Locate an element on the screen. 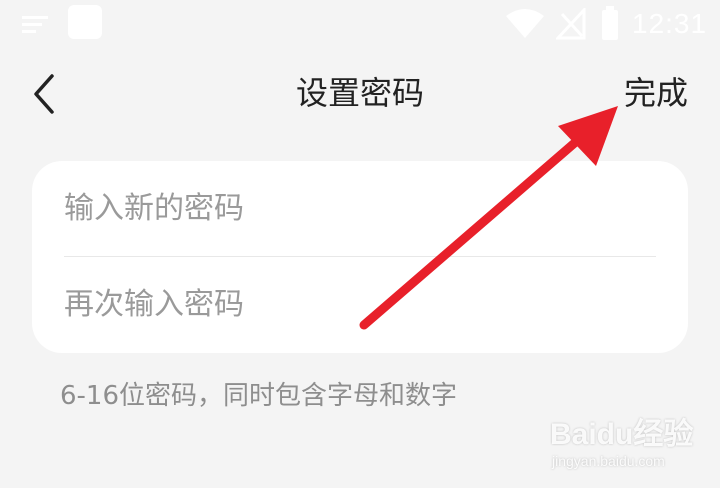  status-bar: 12:31 is located at coordinates (360, 26).